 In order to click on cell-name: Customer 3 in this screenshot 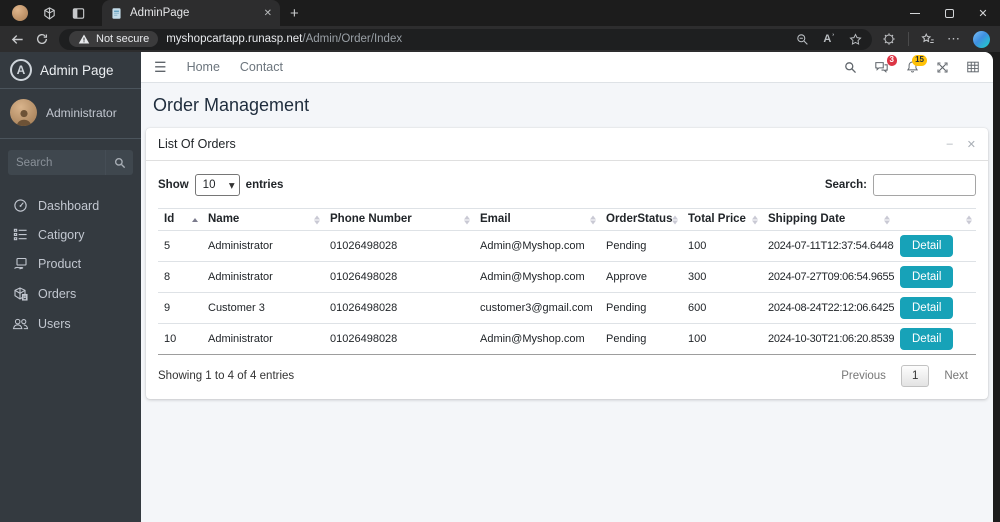, I will do `click(263, 308)`.